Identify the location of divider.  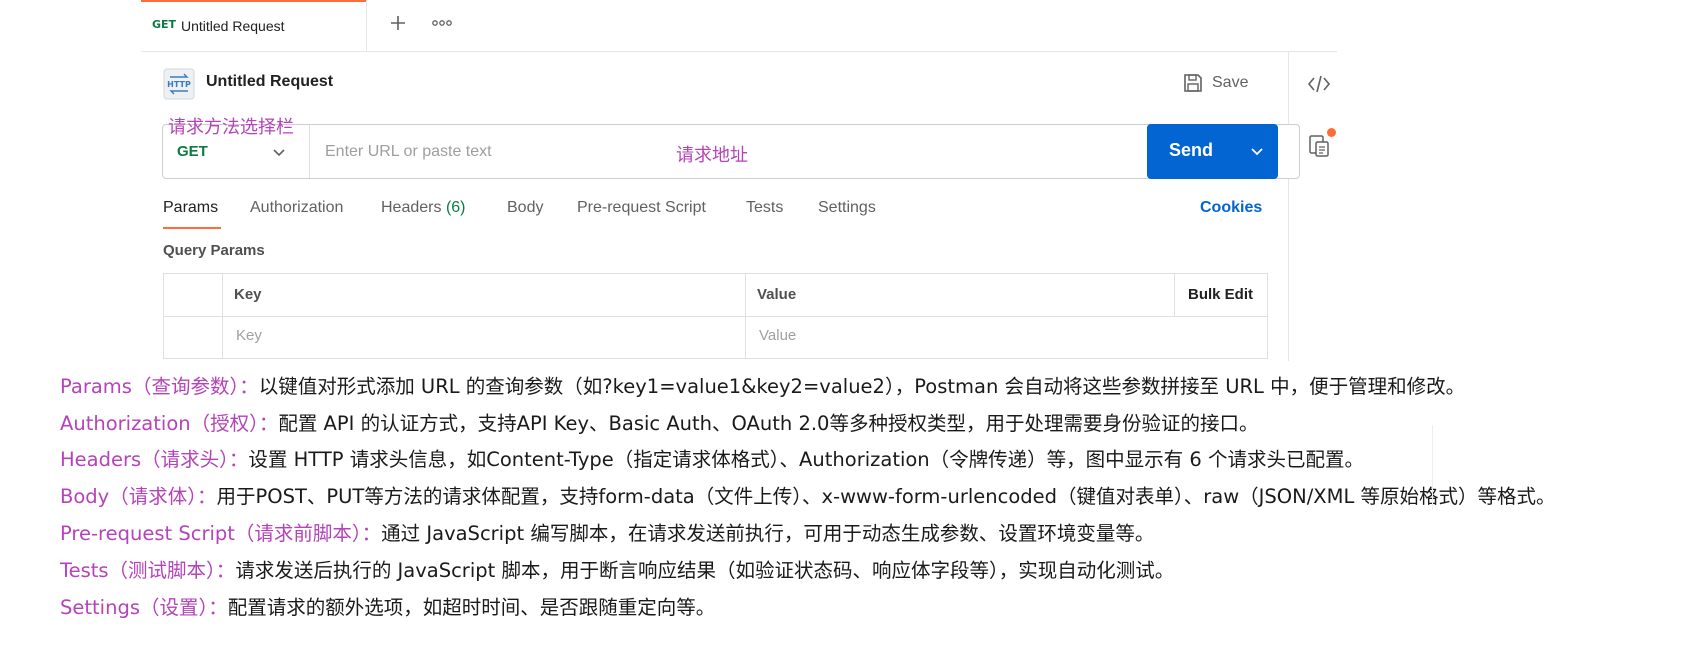
(1432, 467).